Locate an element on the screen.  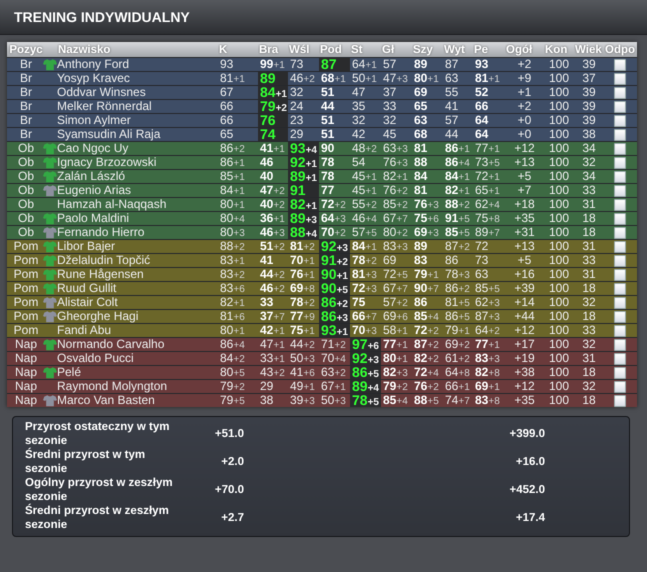
player-name: Dželaludin Topčić is located at coordinates (137, 260).